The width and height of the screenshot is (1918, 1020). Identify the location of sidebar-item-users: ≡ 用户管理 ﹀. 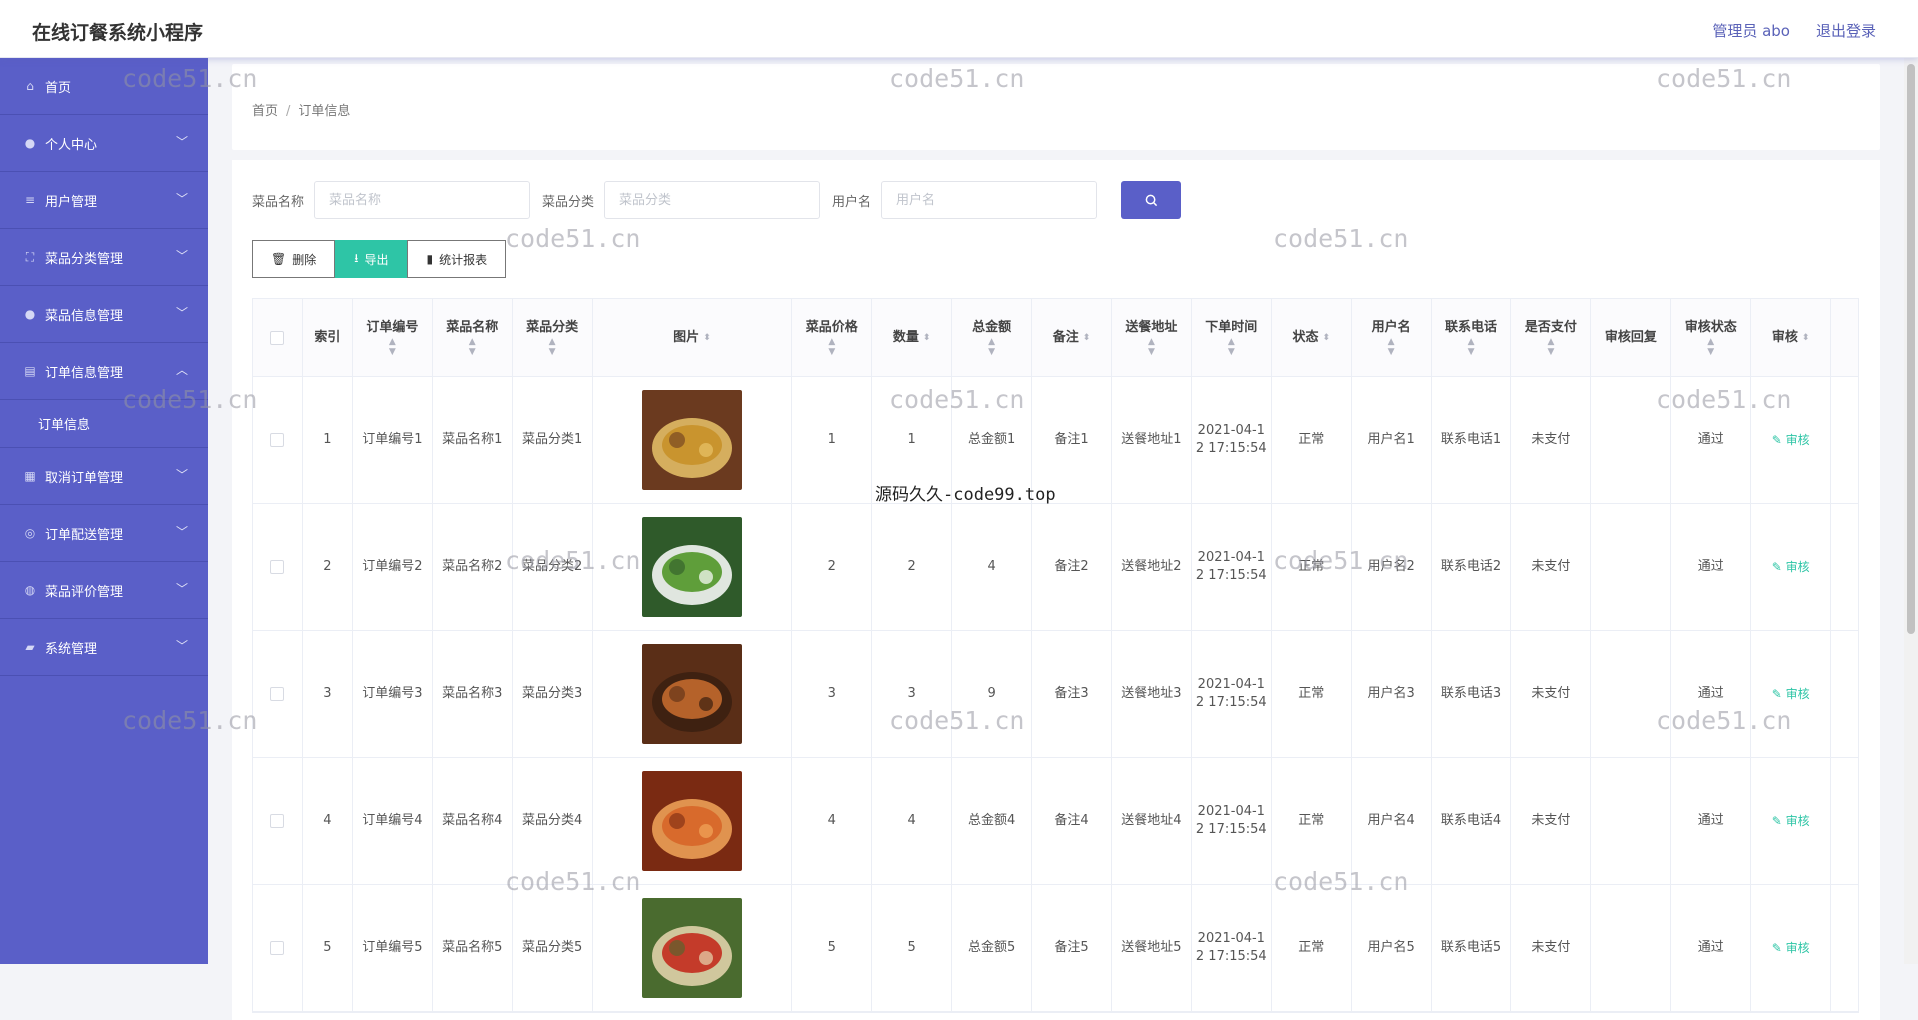
(104, 200).